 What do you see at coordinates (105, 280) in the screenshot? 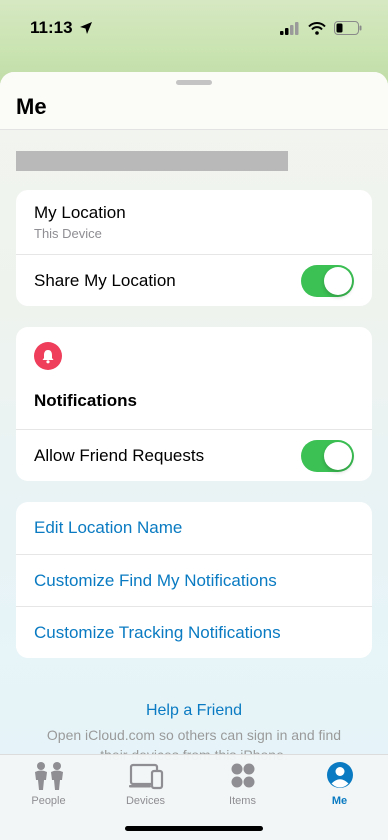
I see `share-location-label: Share My Location` at bounding box center [105, 280].